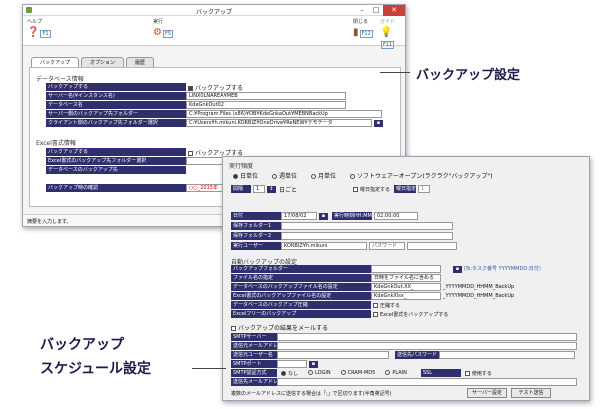  Describe the element at coordinates (366, 34) in the screenshot. I see `close-key: F12` at that location.